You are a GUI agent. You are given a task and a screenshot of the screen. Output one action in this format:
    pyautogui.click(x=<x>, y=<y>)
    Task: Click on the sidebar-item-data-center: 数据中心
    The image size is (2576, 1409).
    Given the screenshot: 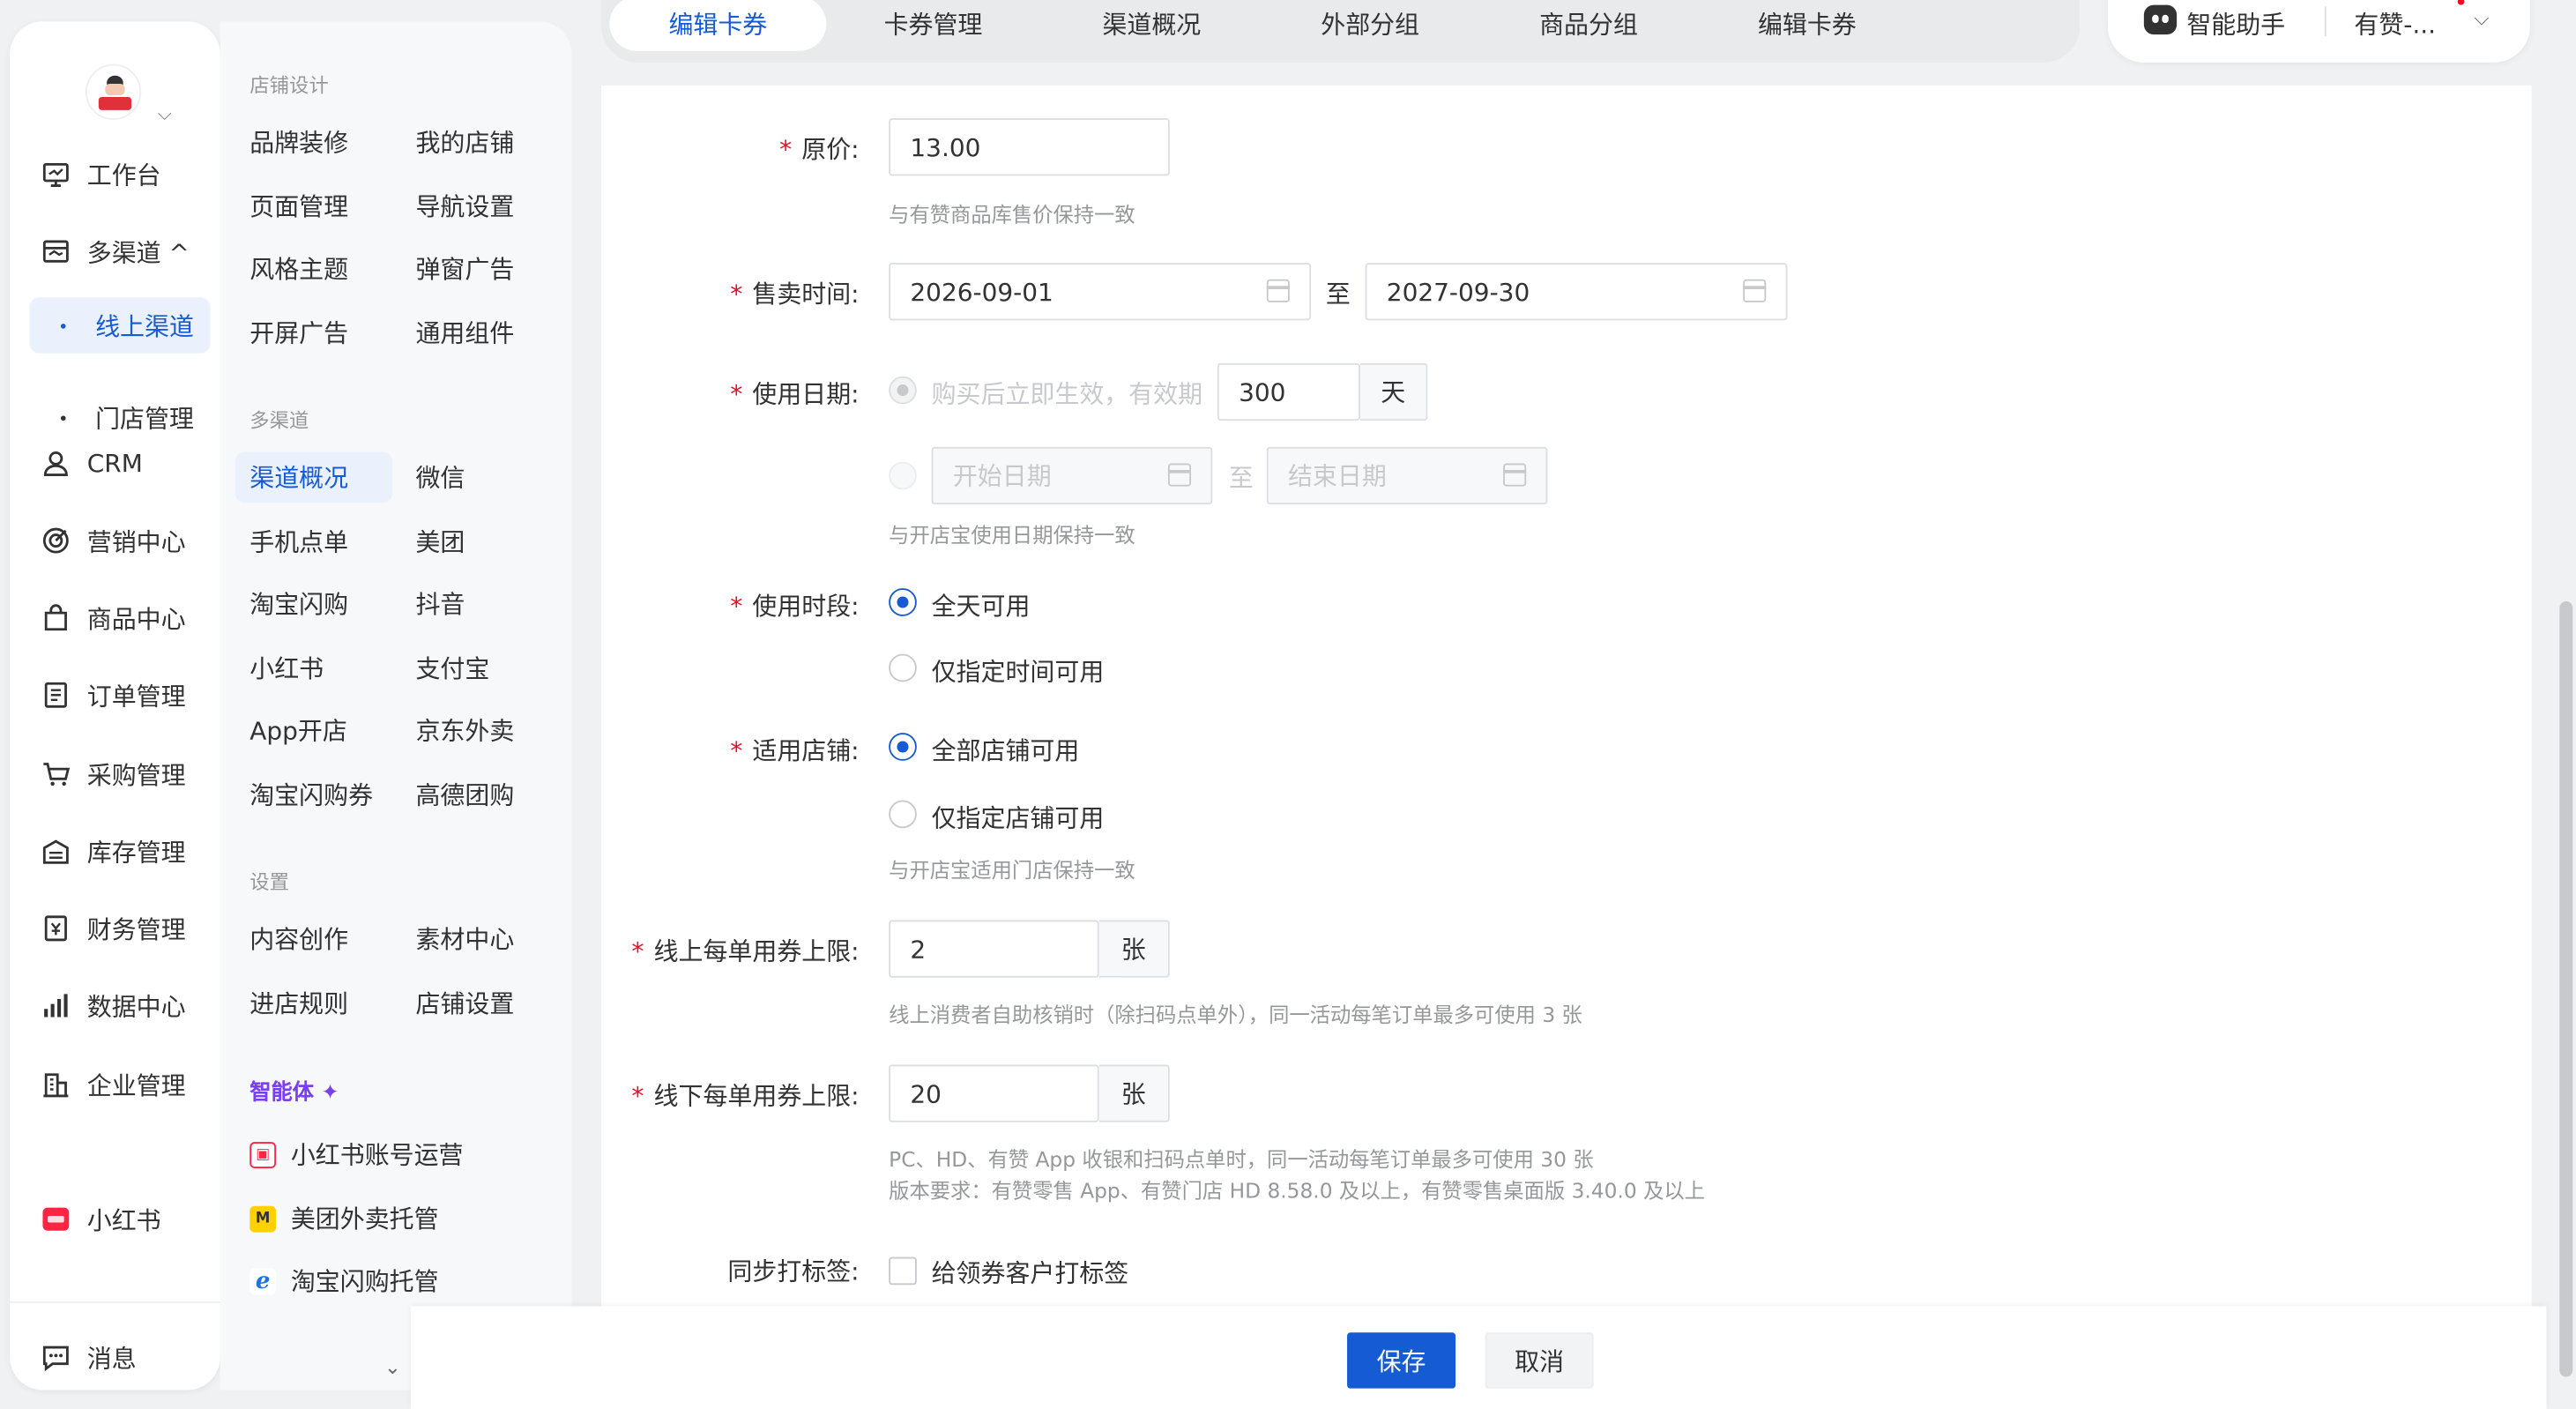 What is the action you would take?
    pyautogui.click(x=121, y=1005)
    